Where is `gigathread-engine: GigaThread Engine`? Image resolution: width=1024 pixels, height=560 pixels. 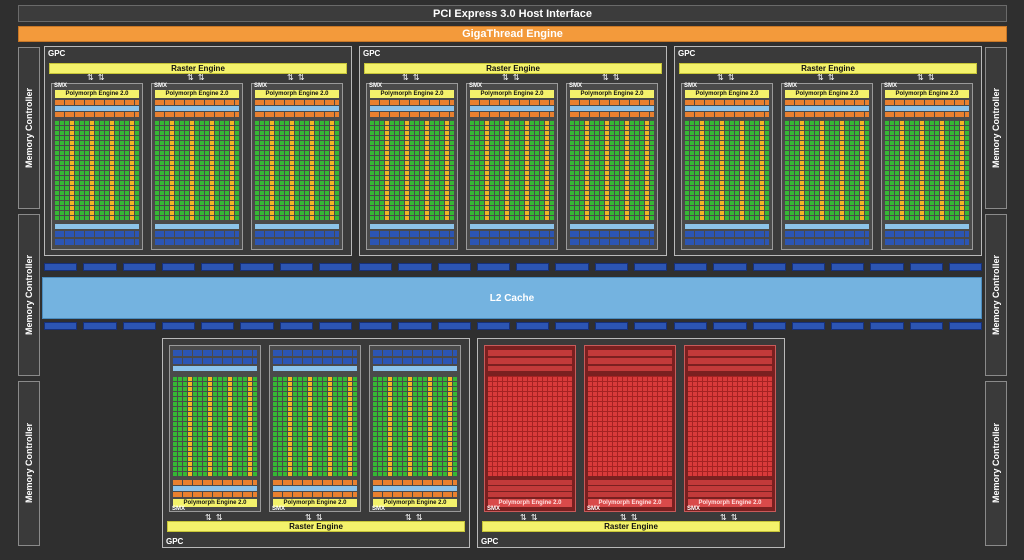
gigathread-engine: GigaThread Engine is located at coordinates (512, 34).